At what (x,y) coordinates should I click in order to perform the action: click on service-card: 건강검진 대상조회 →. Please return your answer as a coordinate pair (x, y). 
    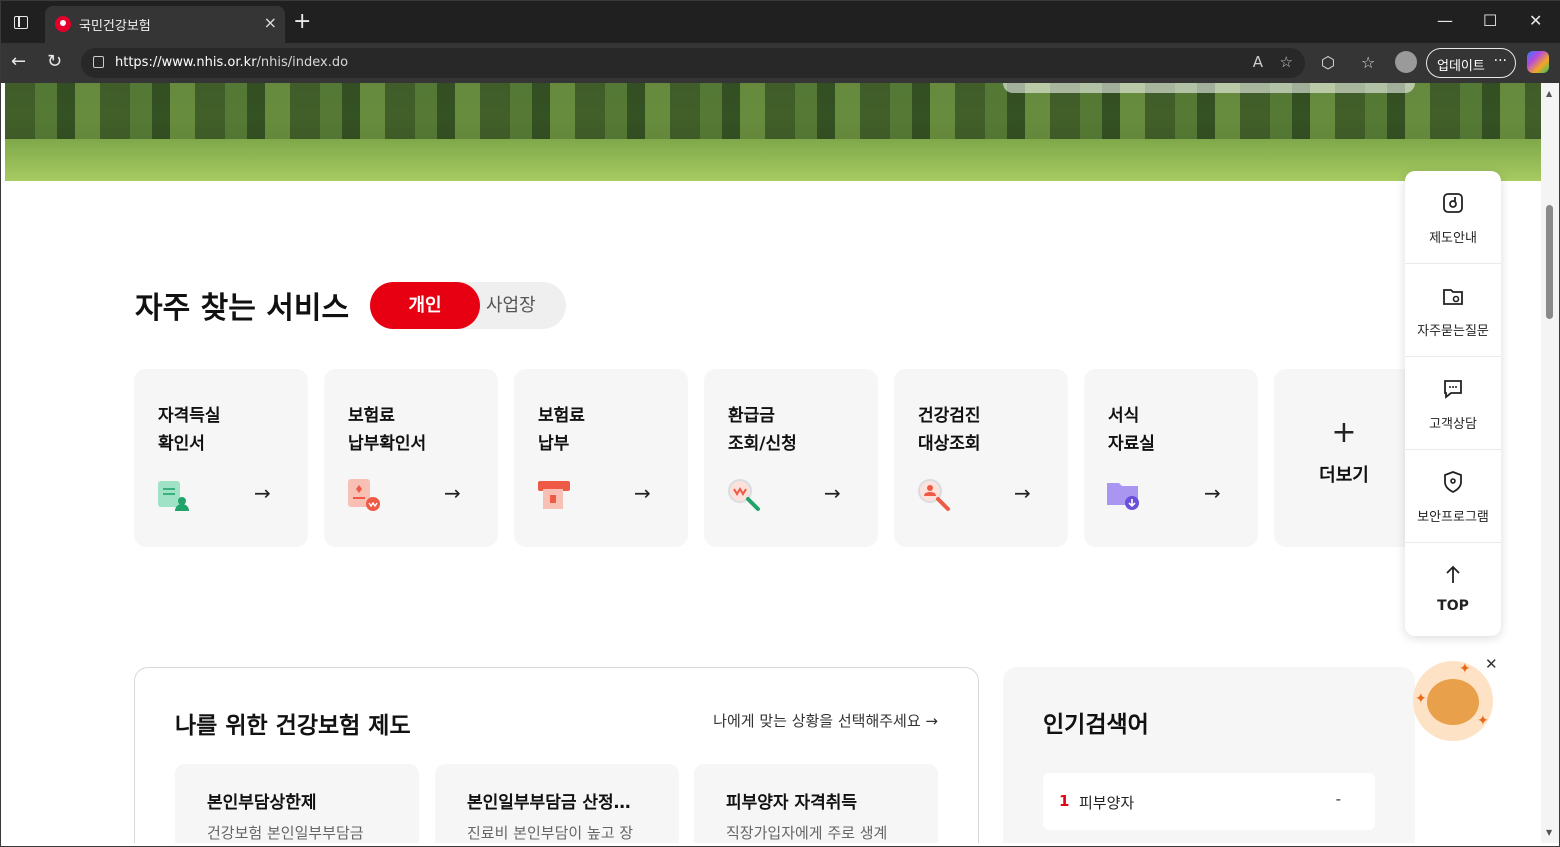
    Looking at the image, I should click on (981, 458).